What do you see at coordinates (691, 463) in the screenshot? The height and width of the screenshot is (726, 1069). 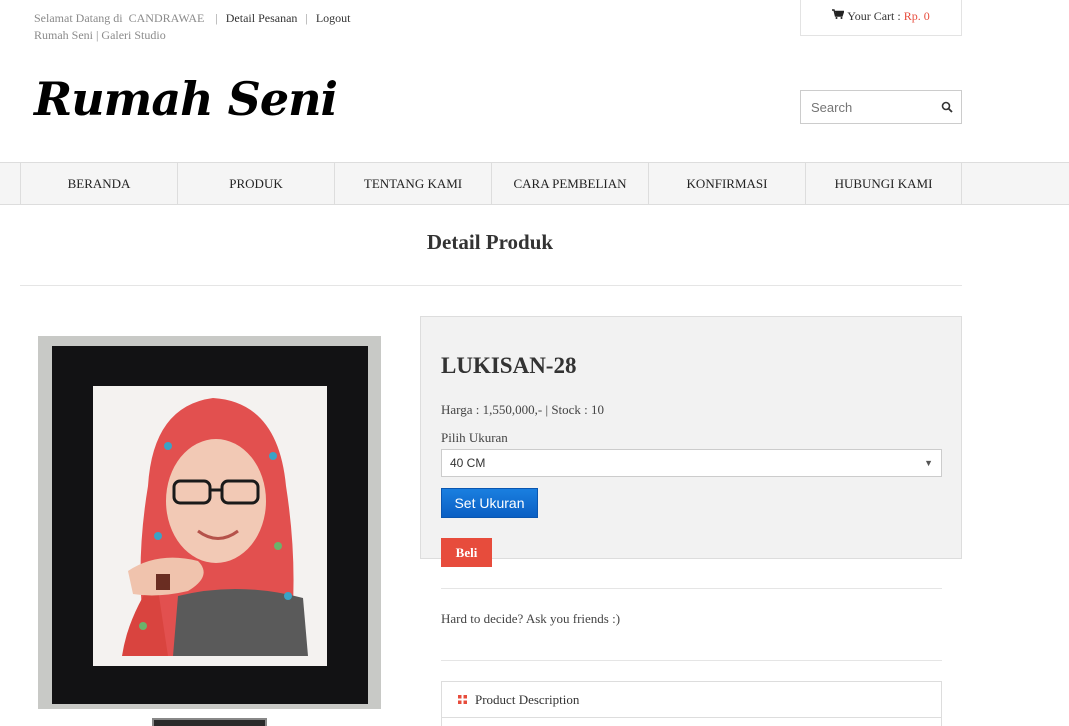 I see `size-select: 40 CM ▼` at bounding box center [691, 463].